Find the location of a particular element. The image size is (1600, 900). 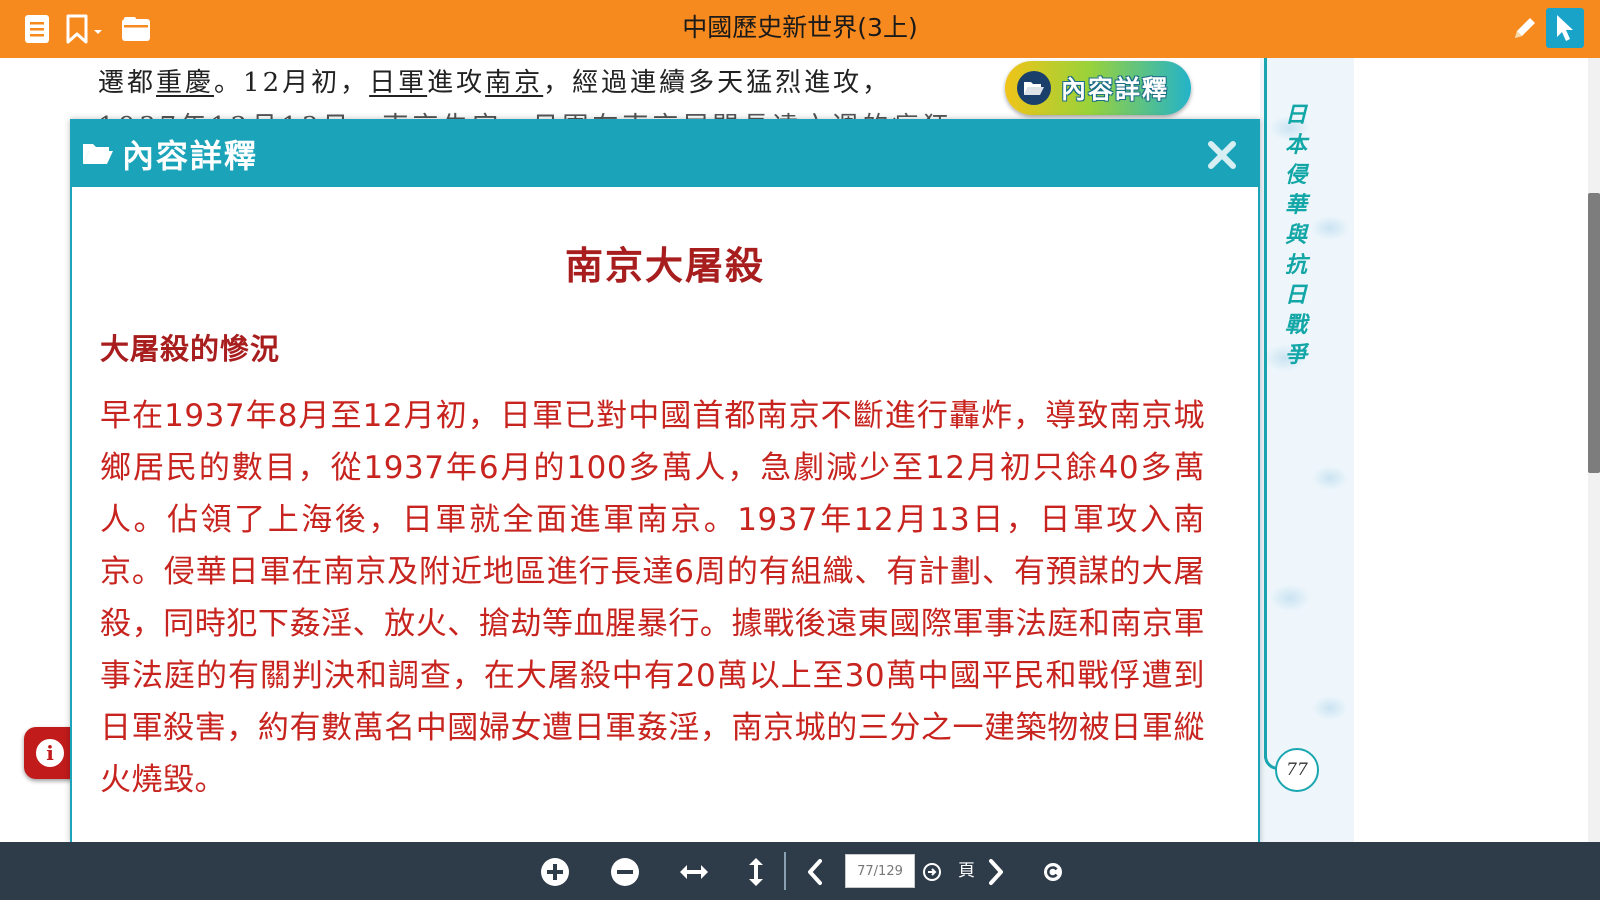

page-unit-label: 頁 is located at coordinates (966, 871).